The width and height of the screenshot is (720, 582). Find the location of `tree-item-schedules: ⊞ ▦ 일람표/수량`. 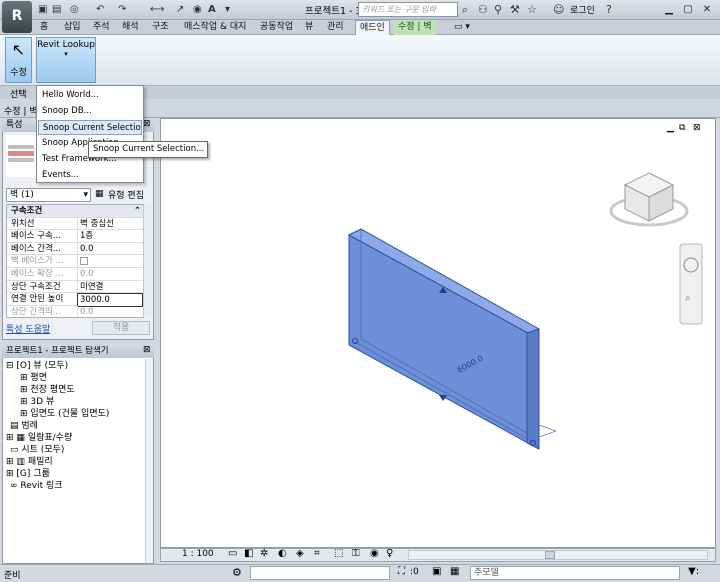

tree-item-schedules: ⊞ ▦ 일람표/수량 is located at coordinates (79, 438).